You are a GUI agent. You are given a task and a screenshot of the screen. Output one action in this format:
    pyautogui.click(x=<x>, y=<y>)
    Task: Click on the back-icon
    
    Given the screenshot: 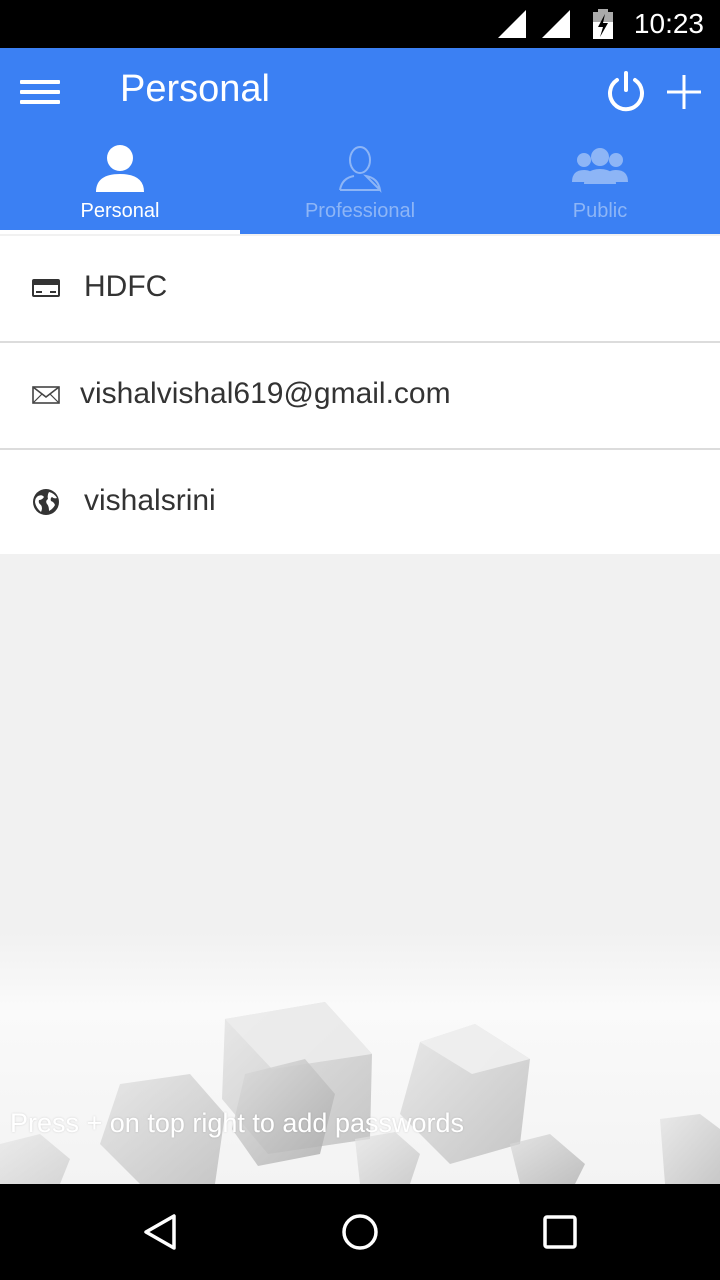 What is the action you would take?
    pyautogui.click(x=160, y=1232)
    